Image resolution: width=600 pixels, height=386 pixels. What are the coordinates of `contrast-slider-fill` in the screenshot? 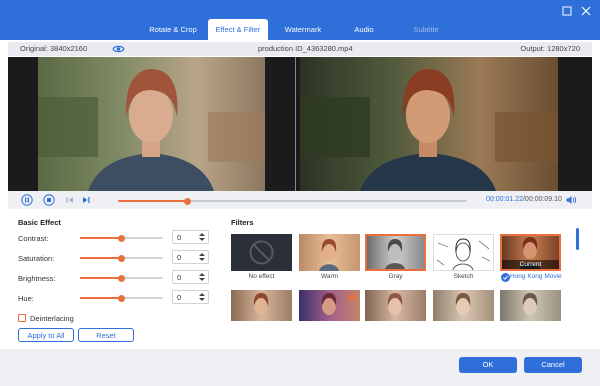 It's located at (101, 238).